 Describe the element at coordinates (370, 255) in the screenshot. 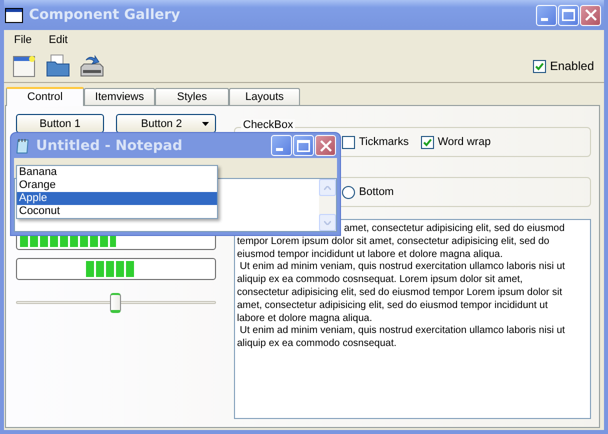

I see `text-line: eiusmod tempor incididunt ut labore et dolore magna aliqua.` at that location.